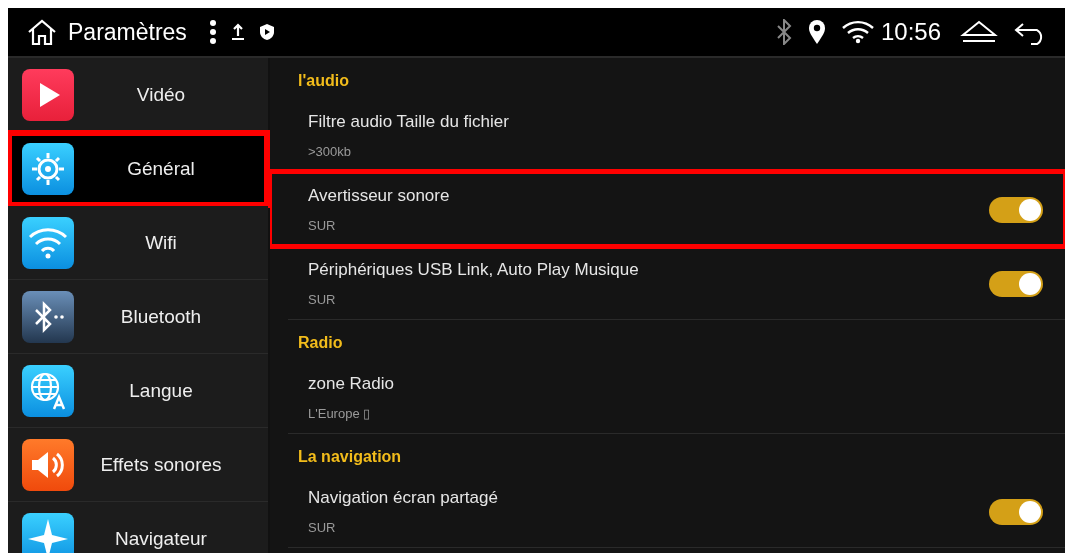 Image resolution: width=1065 pixels, height=553 pixels. What do you see at coordinates (266, 32) in the screenshot?
I see `shield-icon` at bounding box center [266, 32].